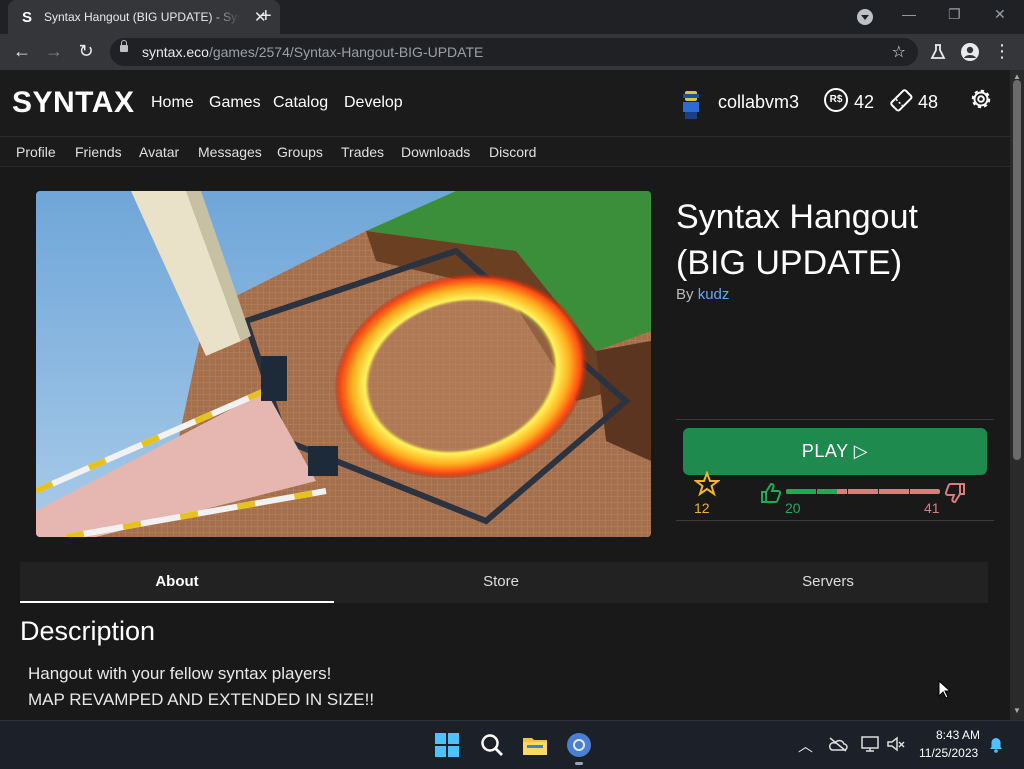 This screenshot has width=1024, height=769. I want to click on back-icon: ←, so click(22, 51).